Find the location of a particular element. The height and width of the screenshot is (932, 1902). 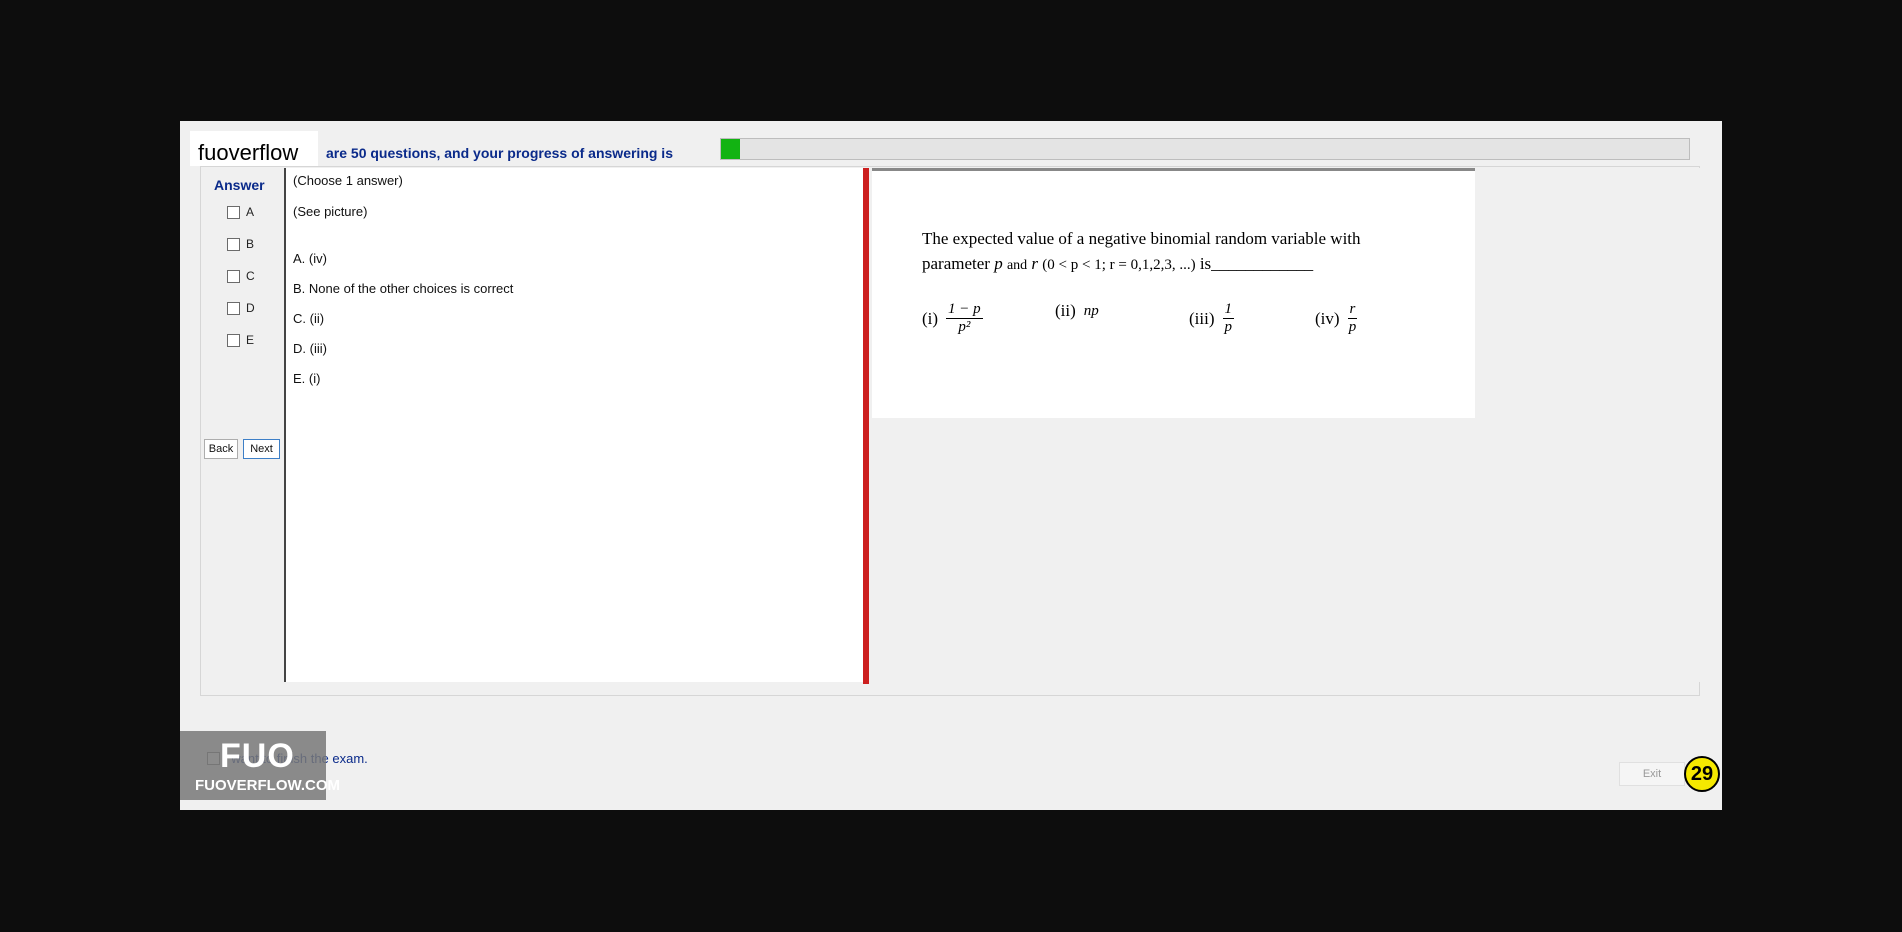

watermark-logo: FUO FUOVERFLOW.COM is located at coordinates (260, 765).